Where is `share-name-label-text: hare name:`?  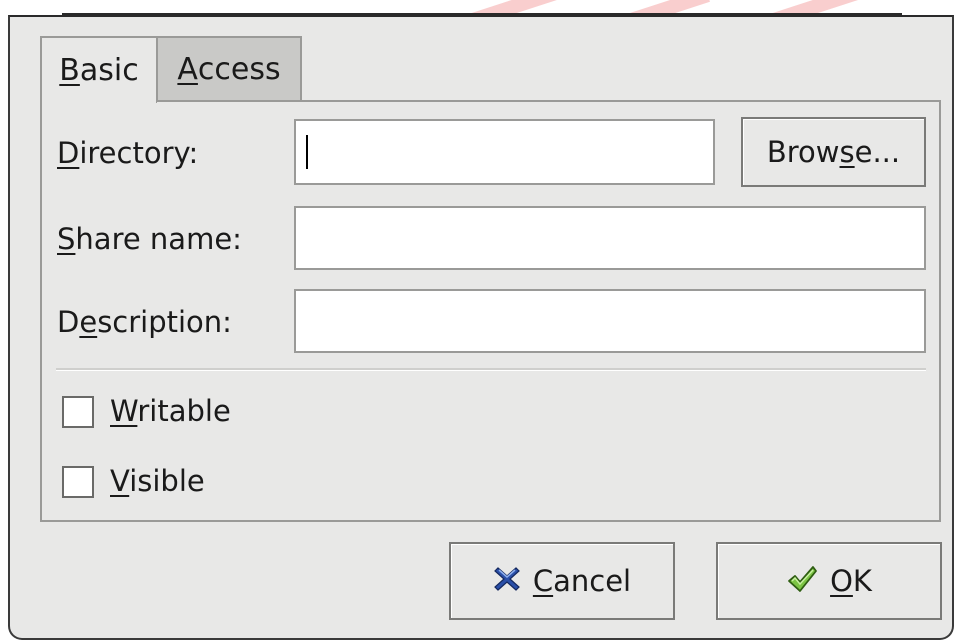
share-name-label-text: hare name: is located at coordinates (158, 239).